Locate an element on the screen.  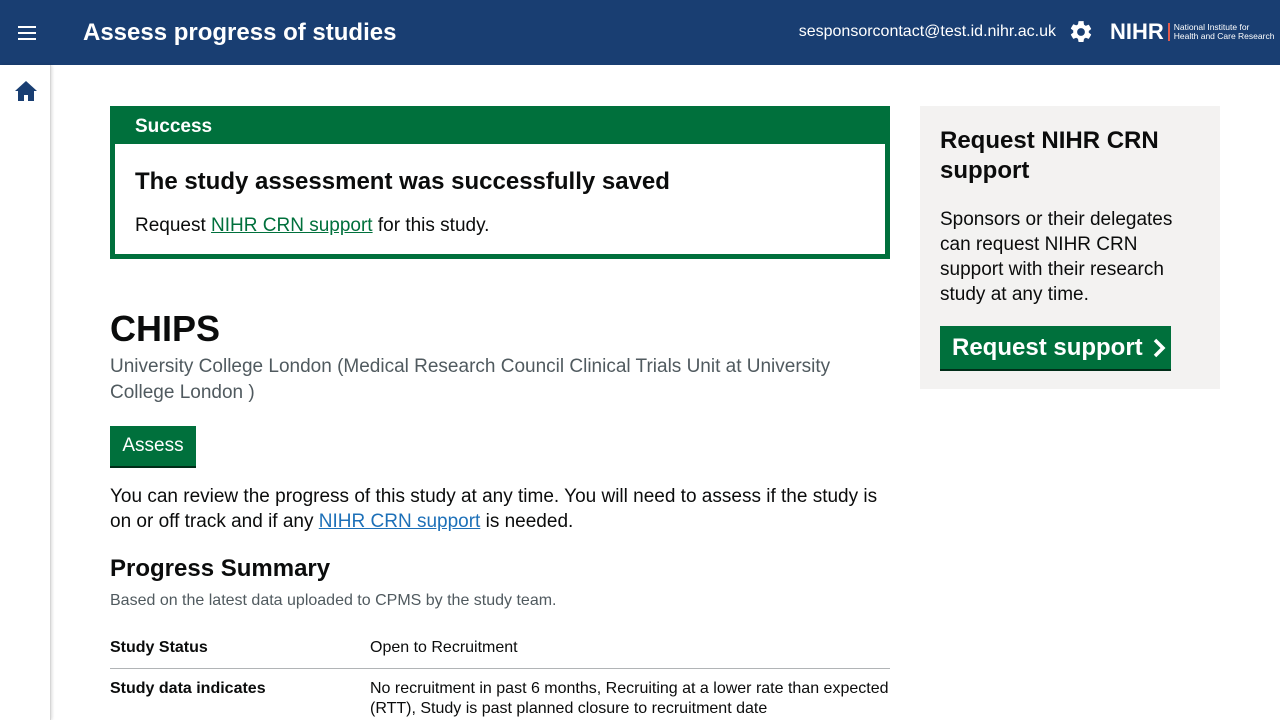
app-title: Assess progress of studies is located at coordinates (240, 32).